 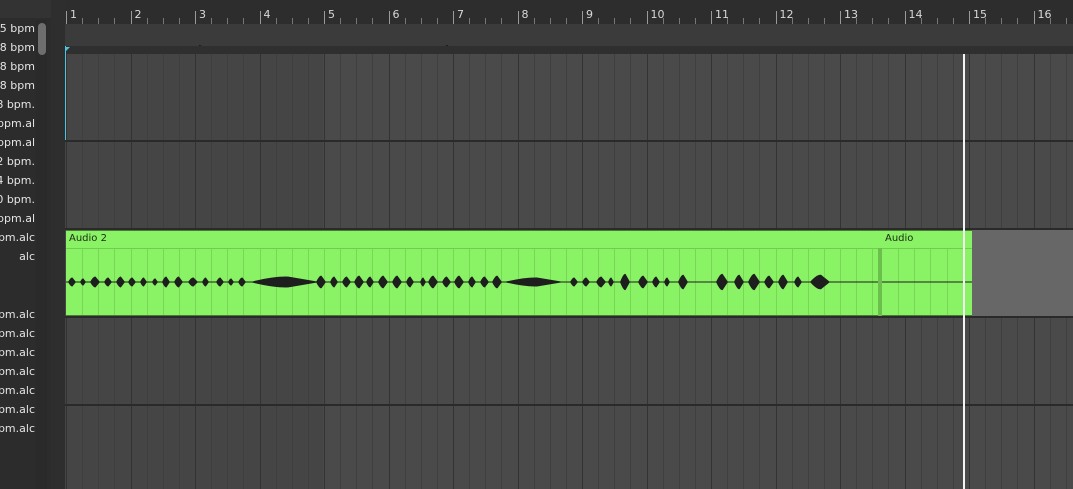 I want to click on clip-title-bar: Audio, so click(x=927, y=240).